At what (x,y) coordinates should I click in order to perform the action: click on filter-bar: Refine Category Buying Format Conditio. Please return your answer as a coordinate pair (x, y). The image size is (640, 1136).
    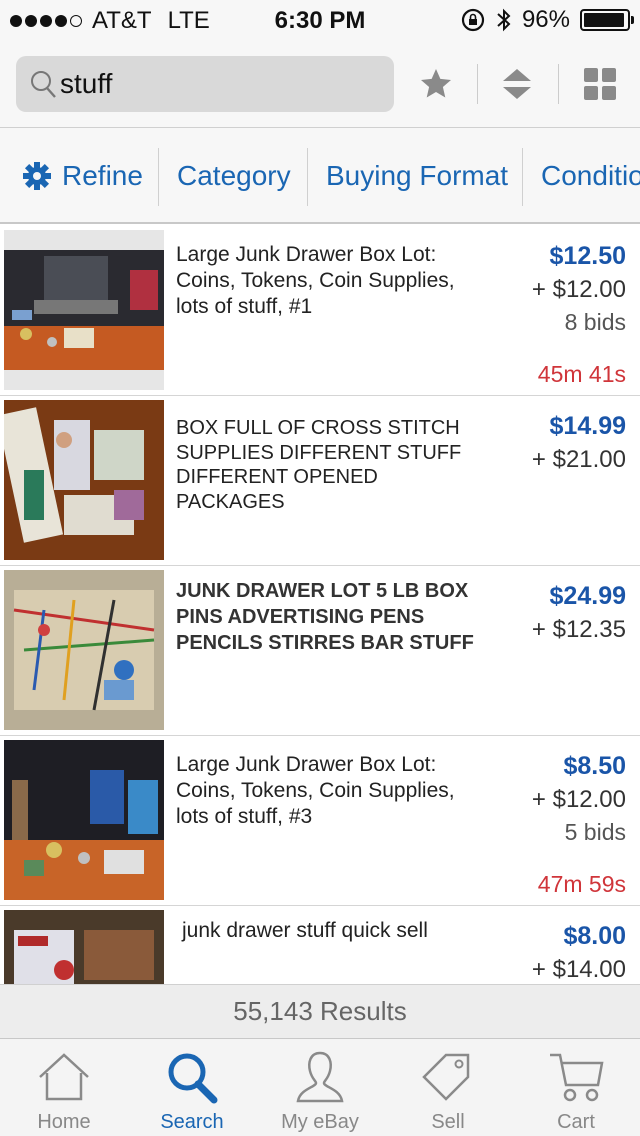
    Looking at the image, I should click on (320, 176).